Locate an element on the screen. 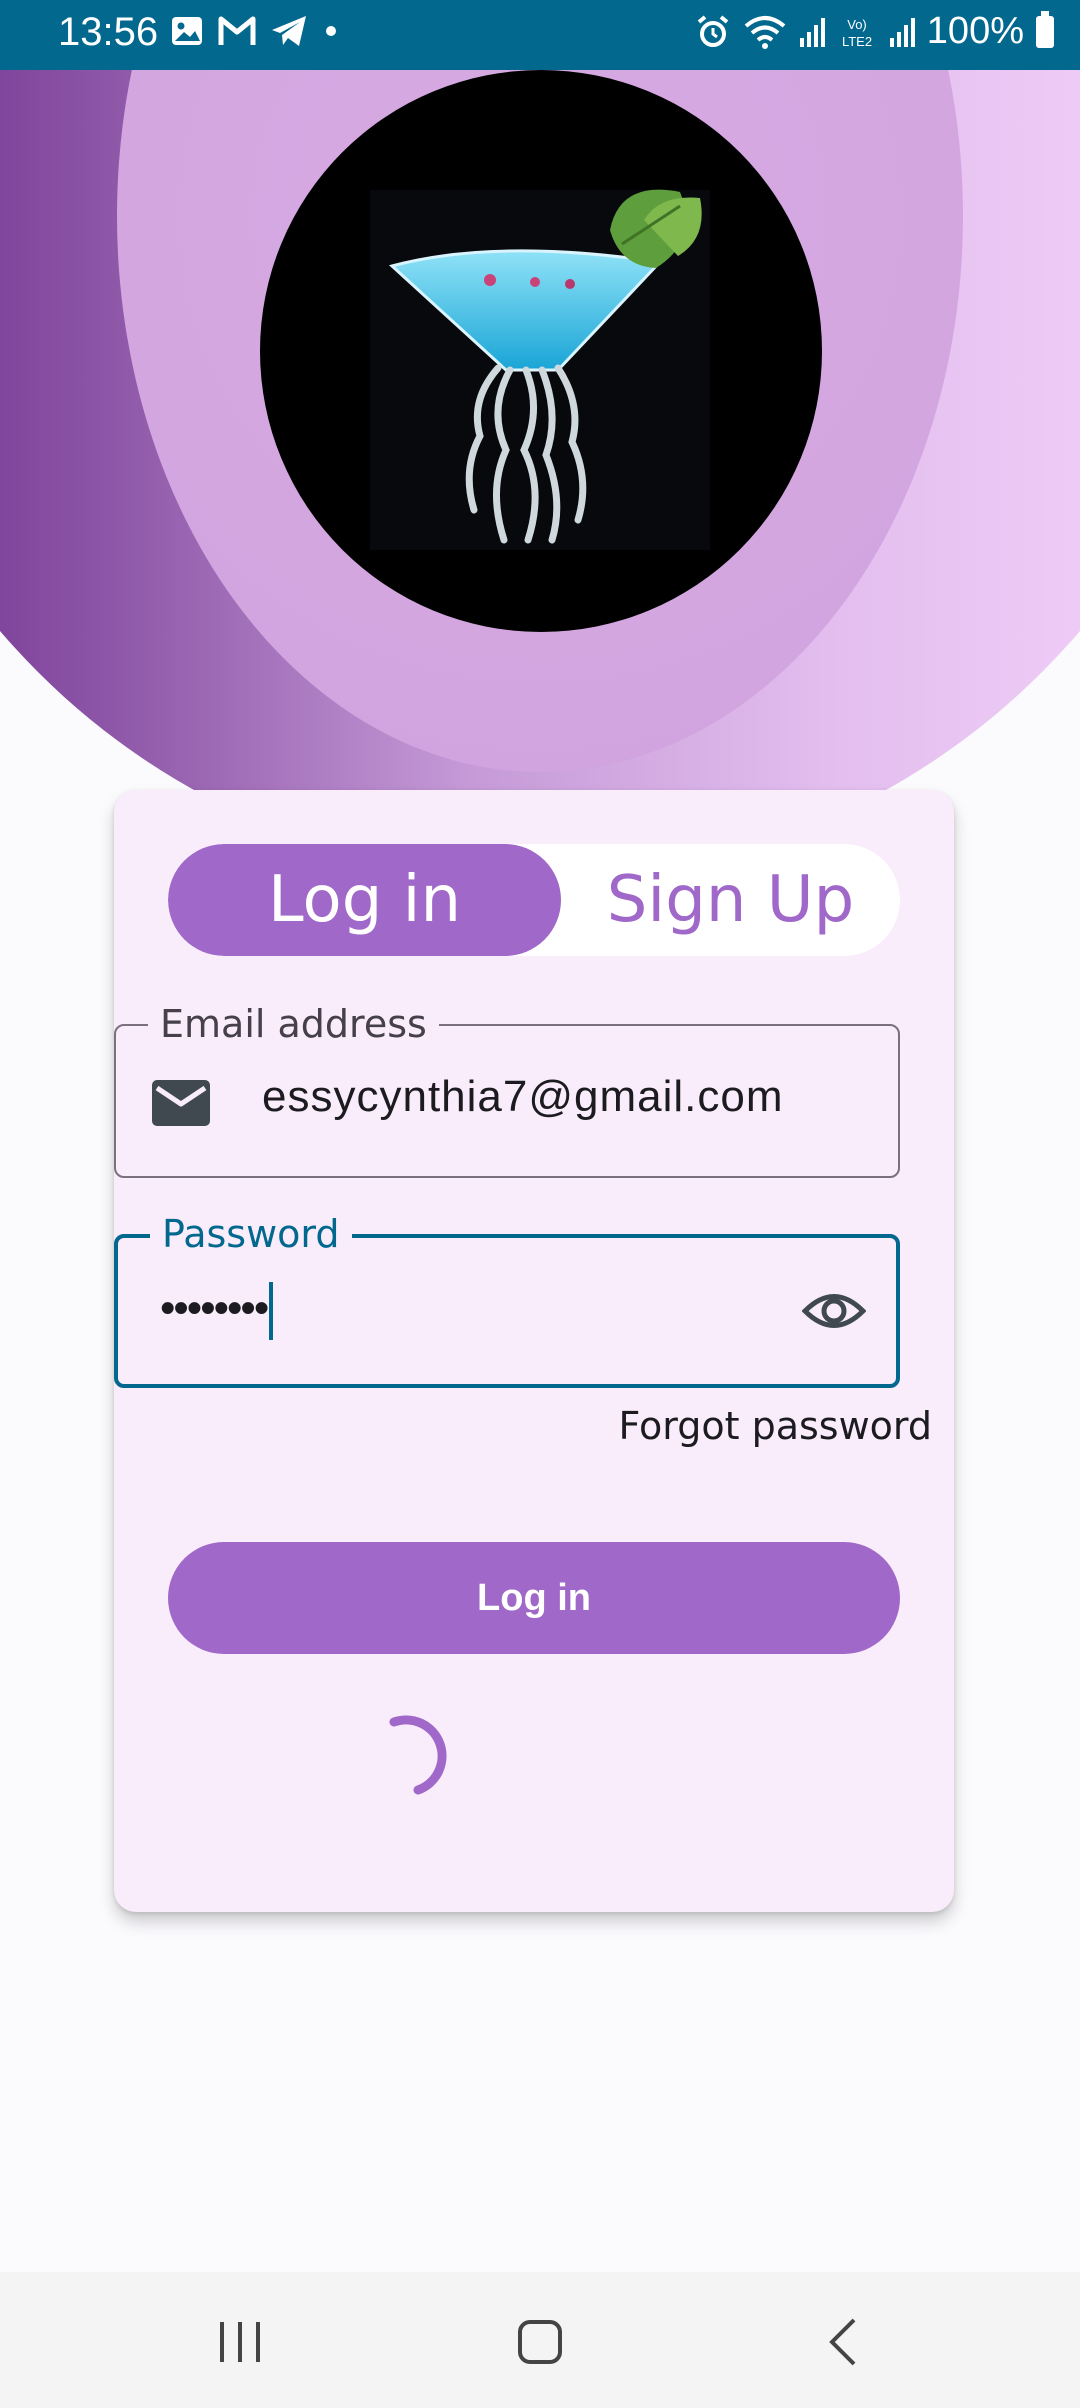 The width and height of the screenshot is (1080, 2408). dot-icon is located at coordinates (331, 31).